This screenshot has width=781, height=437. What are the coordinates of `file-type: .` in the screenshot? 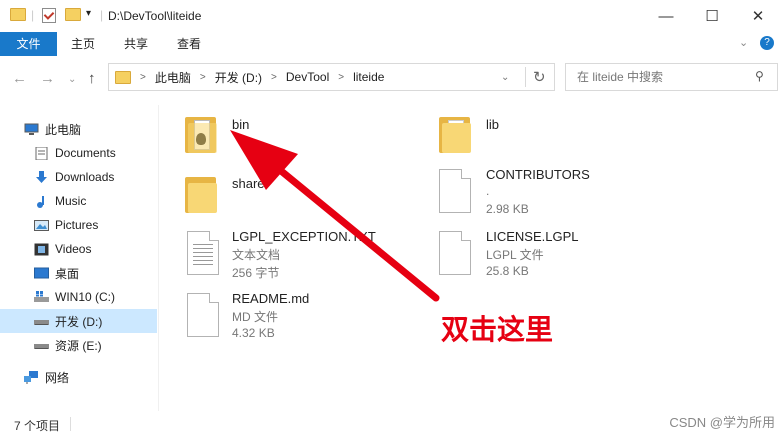 It's located at (488, 191).